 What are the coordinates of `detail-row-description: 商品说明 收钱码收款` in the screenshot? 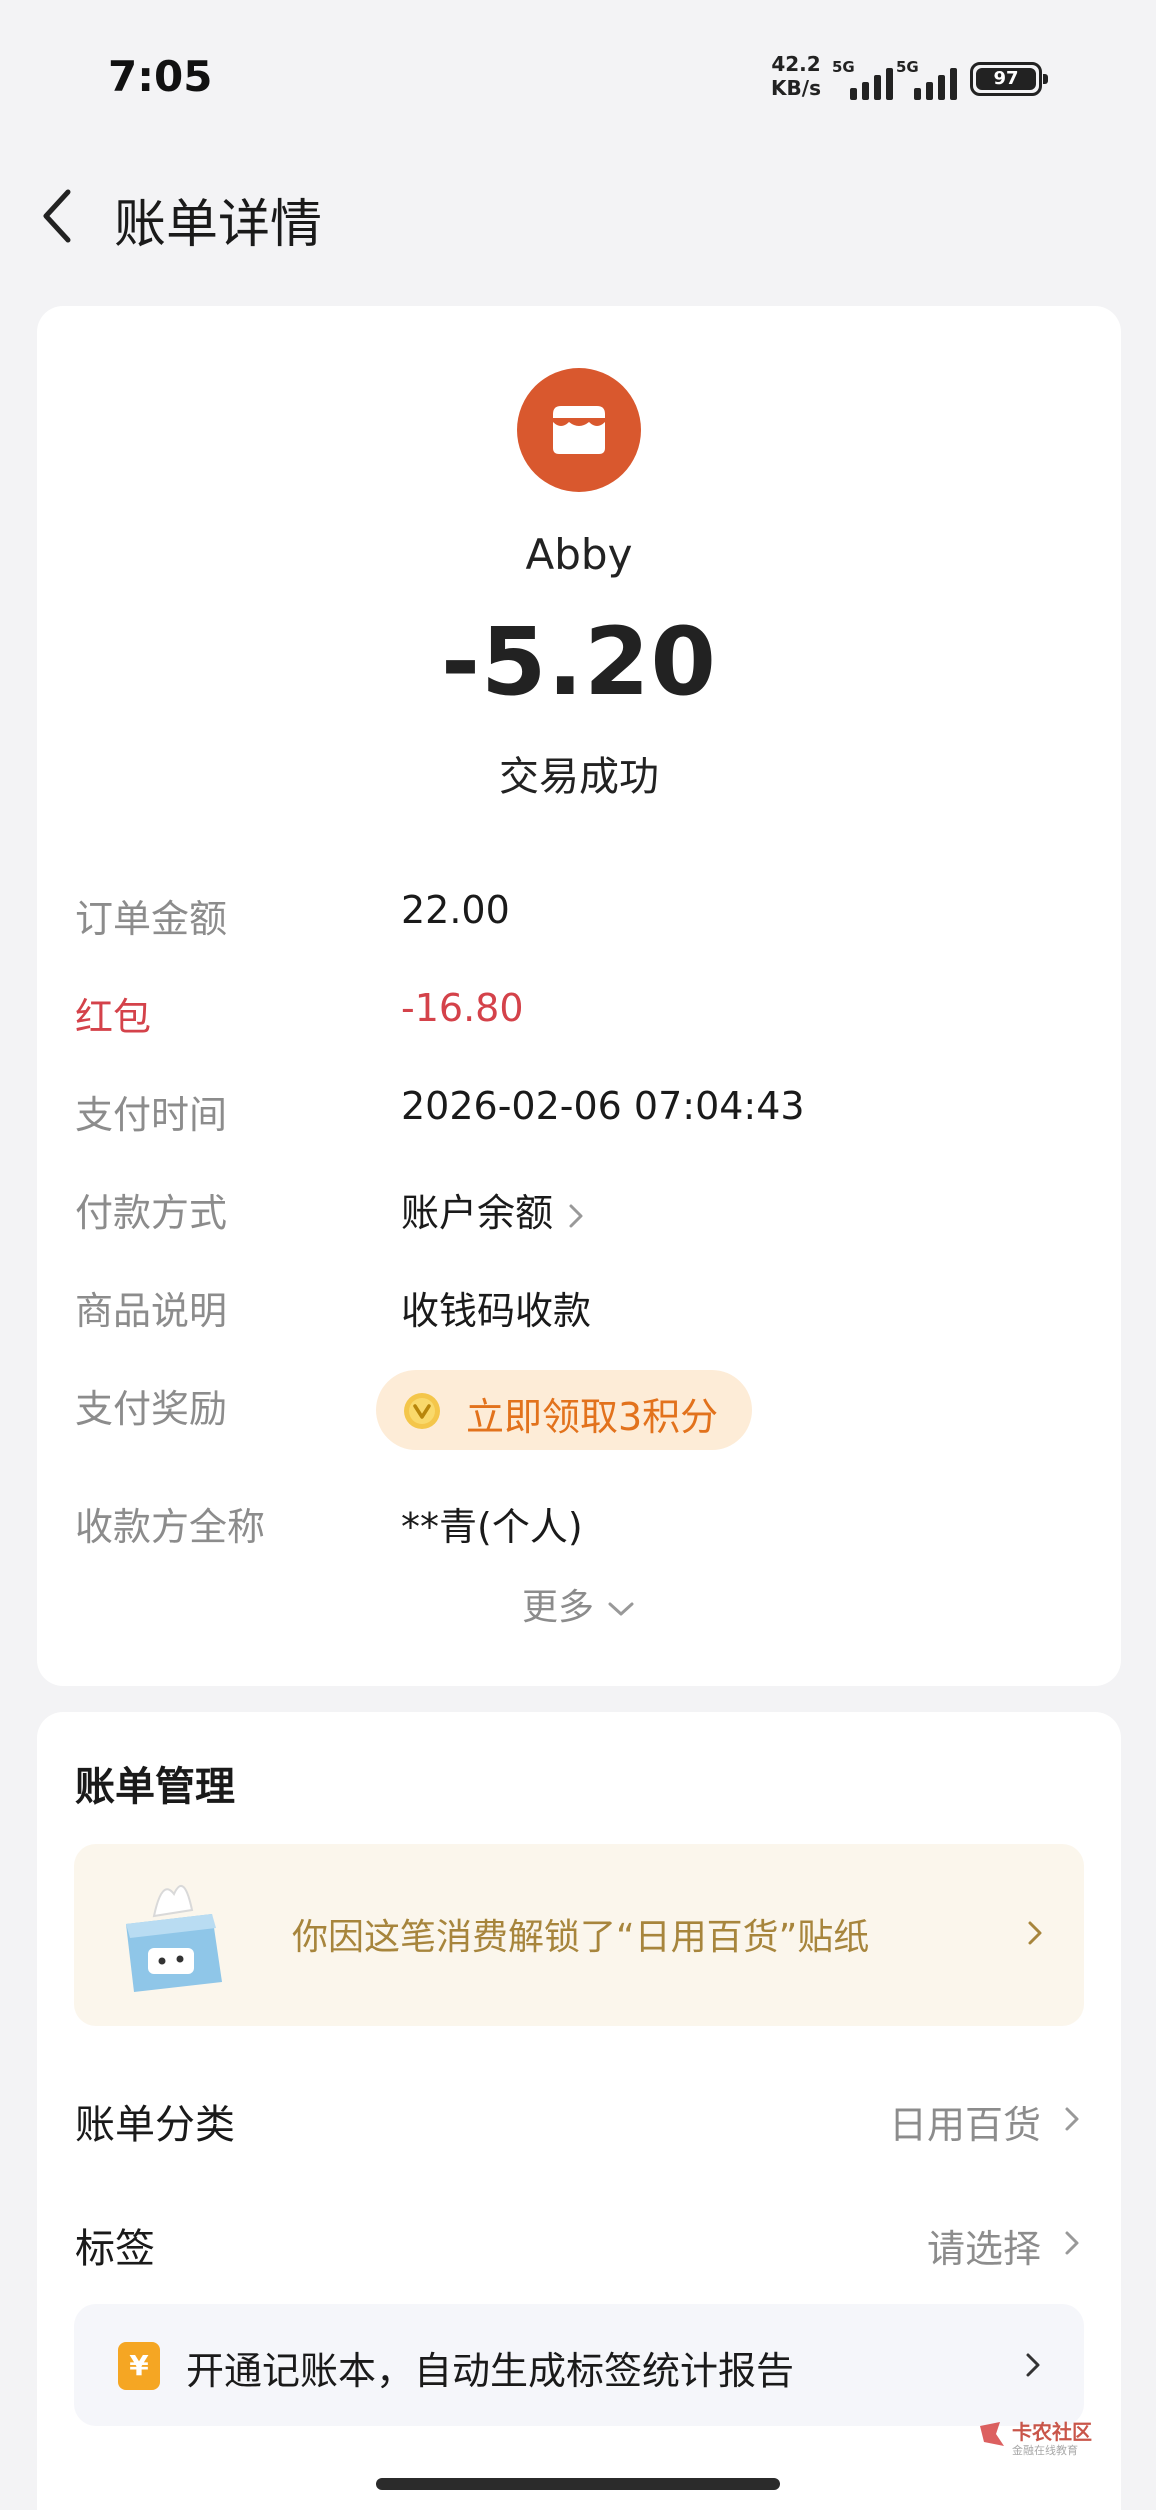 It's located at (580, 1302).